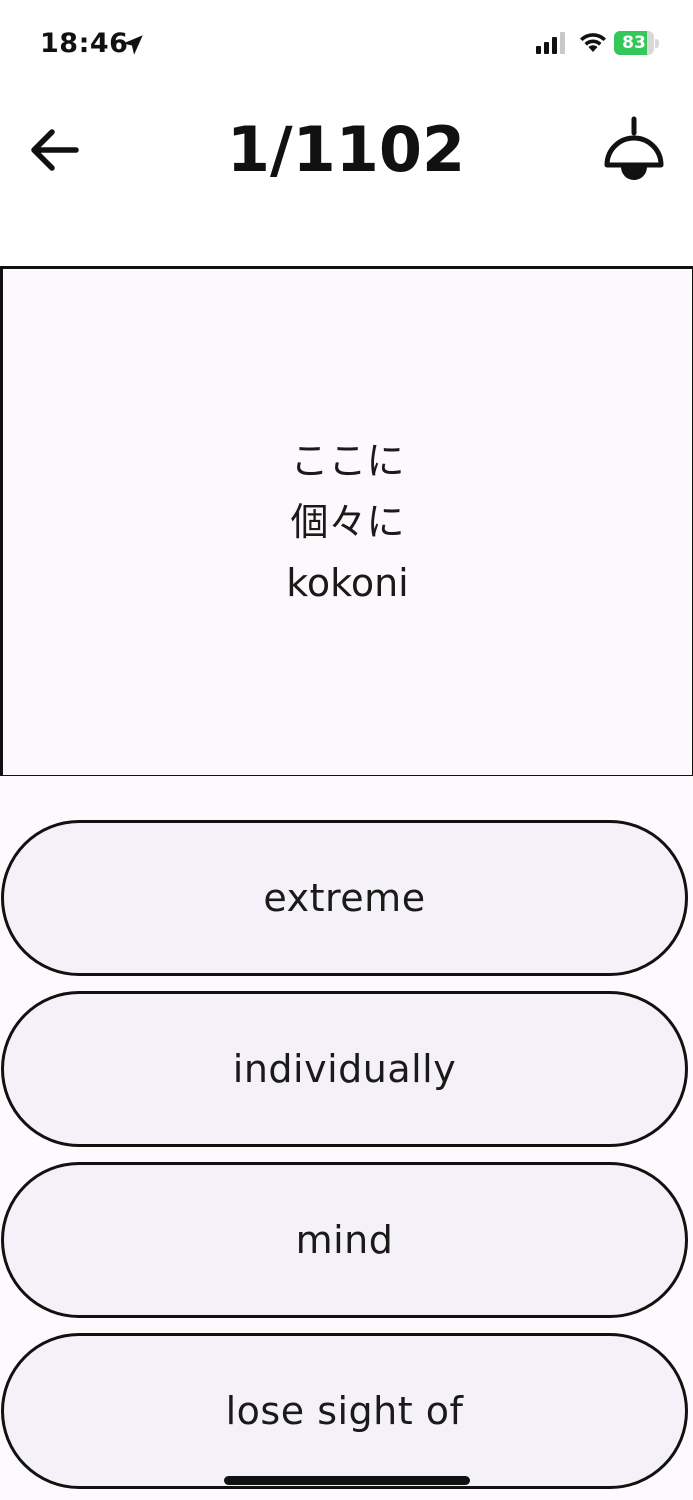 This screenshot has width=693, height=1500. I want to click on option-label: individually, so click(344, 1069).